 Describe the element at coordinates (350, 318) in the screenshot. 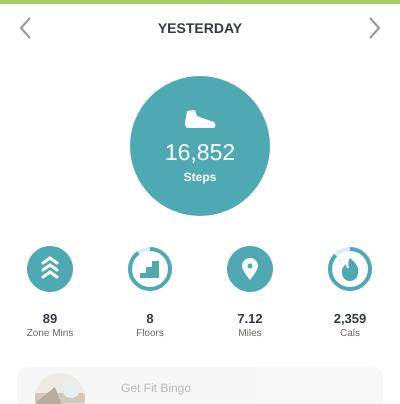

I see `stat-value: 2,359` at that location.